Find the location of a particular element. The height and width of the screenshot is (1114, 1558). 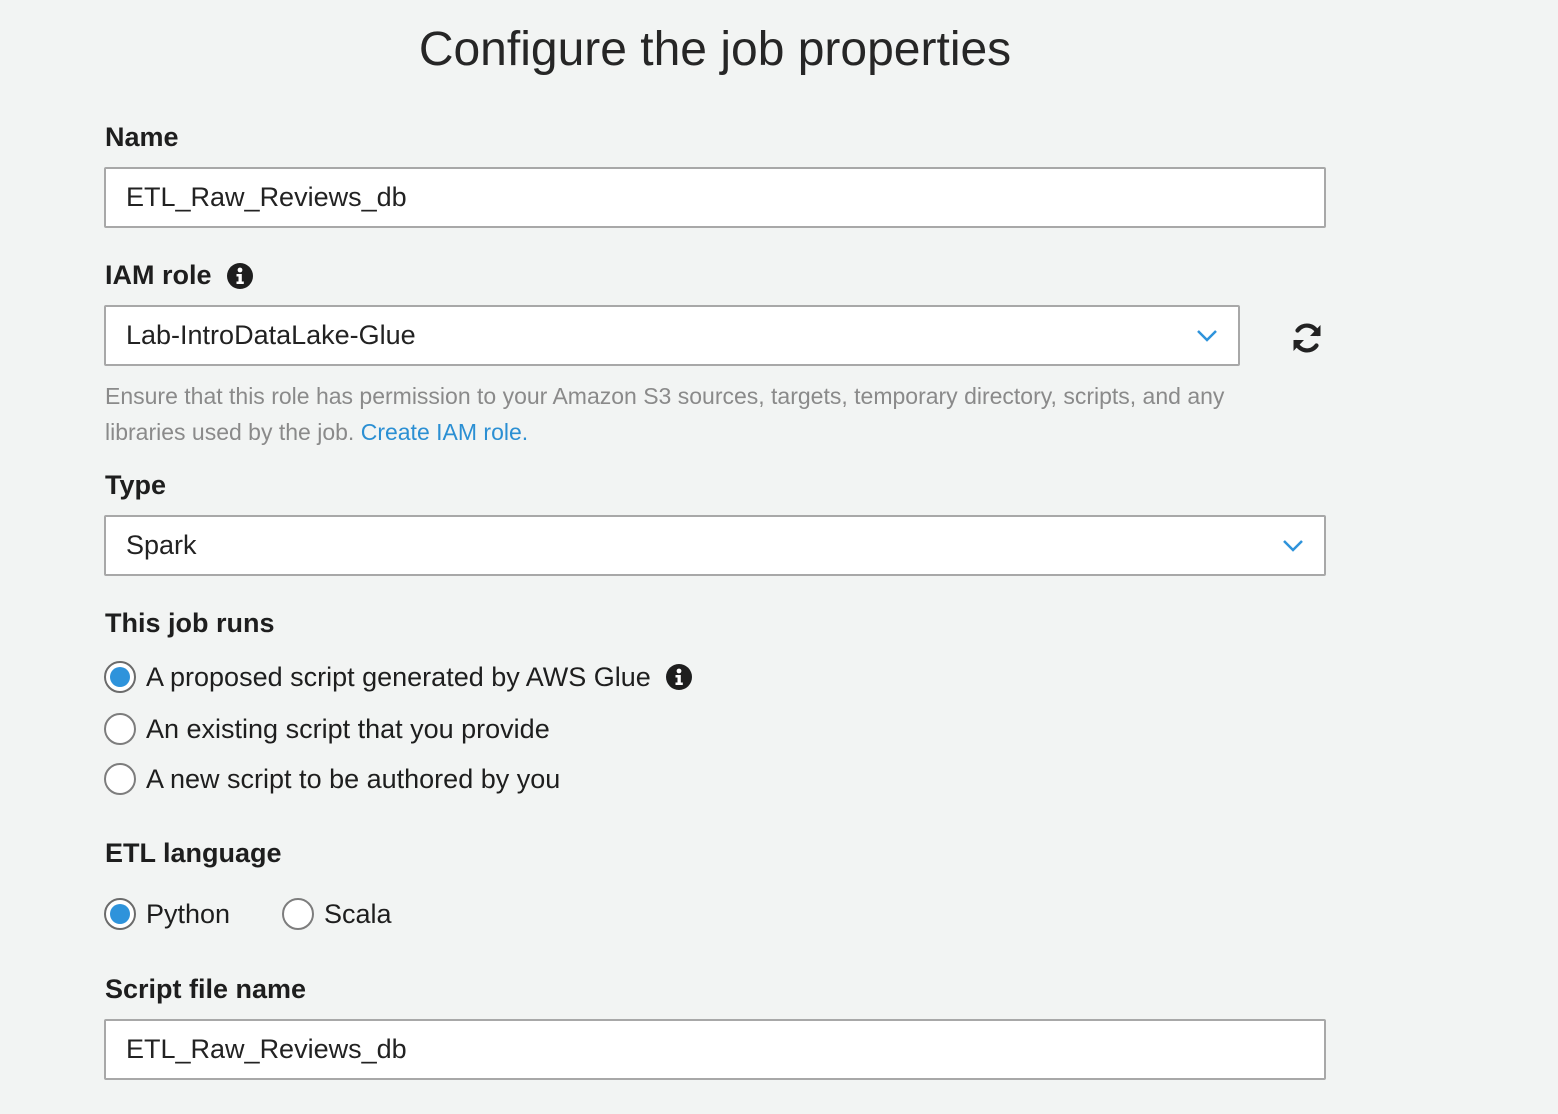

name-label: Name is located at coordinates (142, 137).